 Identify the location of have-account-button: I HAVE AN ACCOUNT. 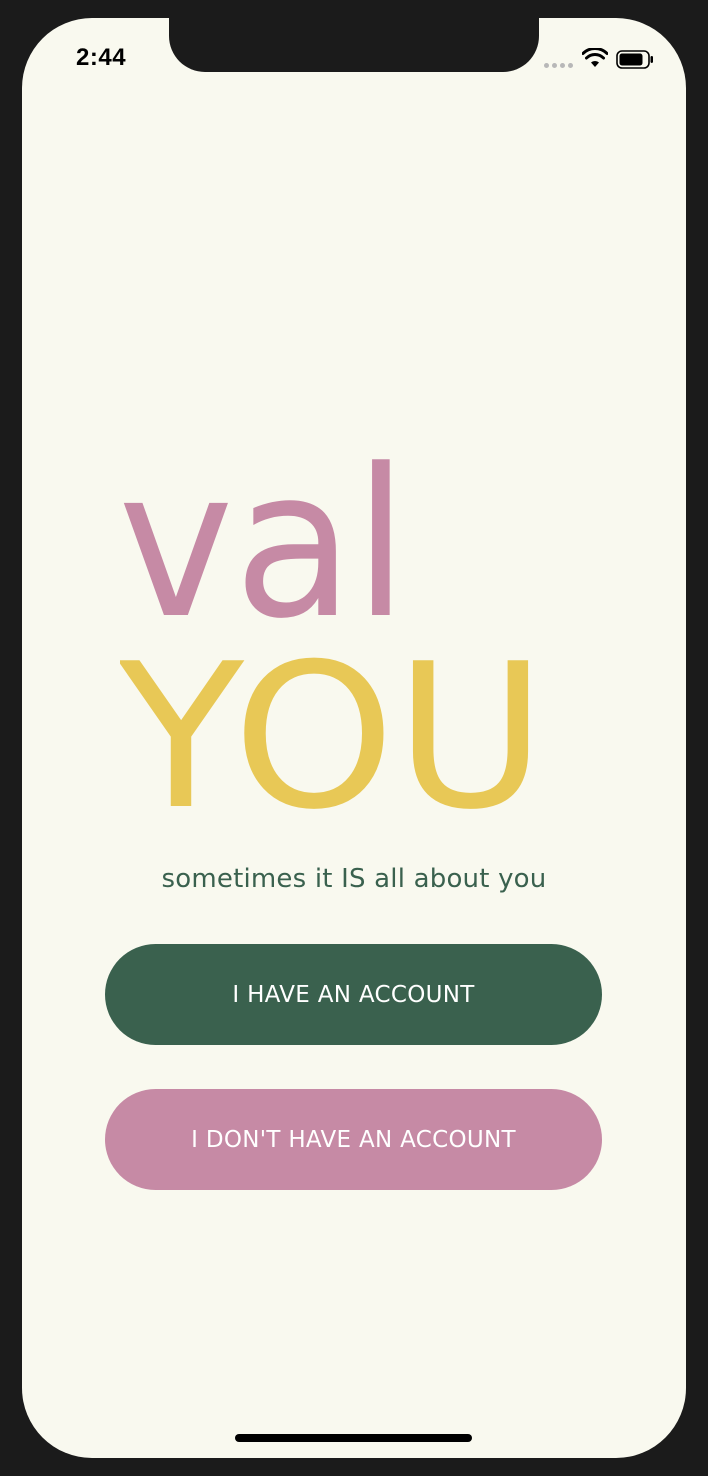
(353, 994).